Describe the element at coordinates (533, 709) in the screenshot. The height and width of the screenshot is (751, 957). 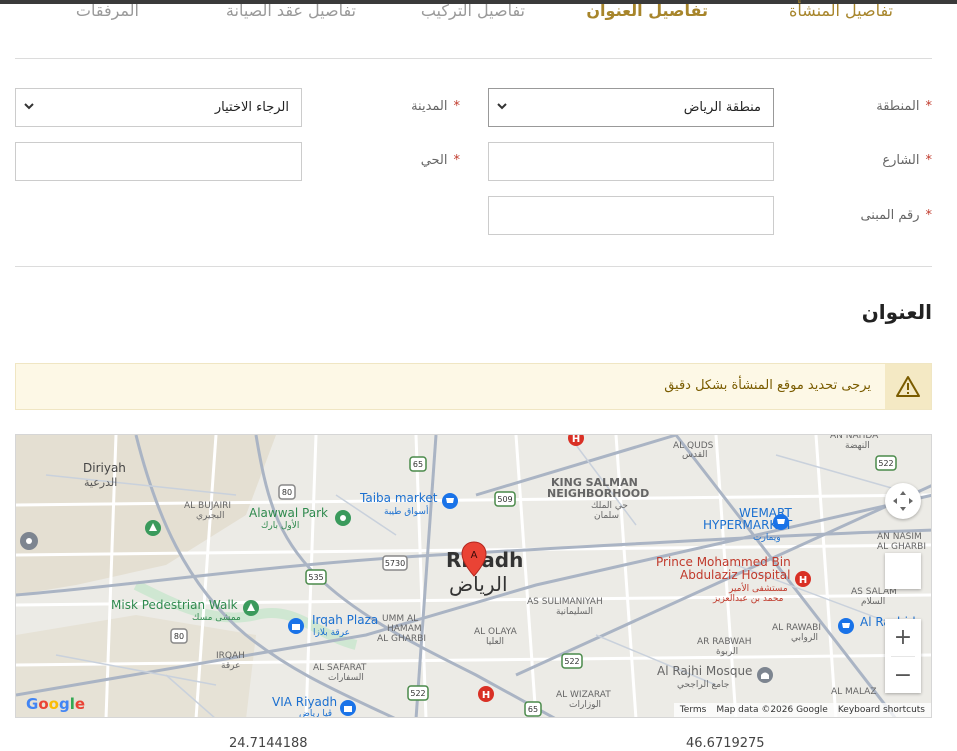
I see `svg-text: 65` at that location.